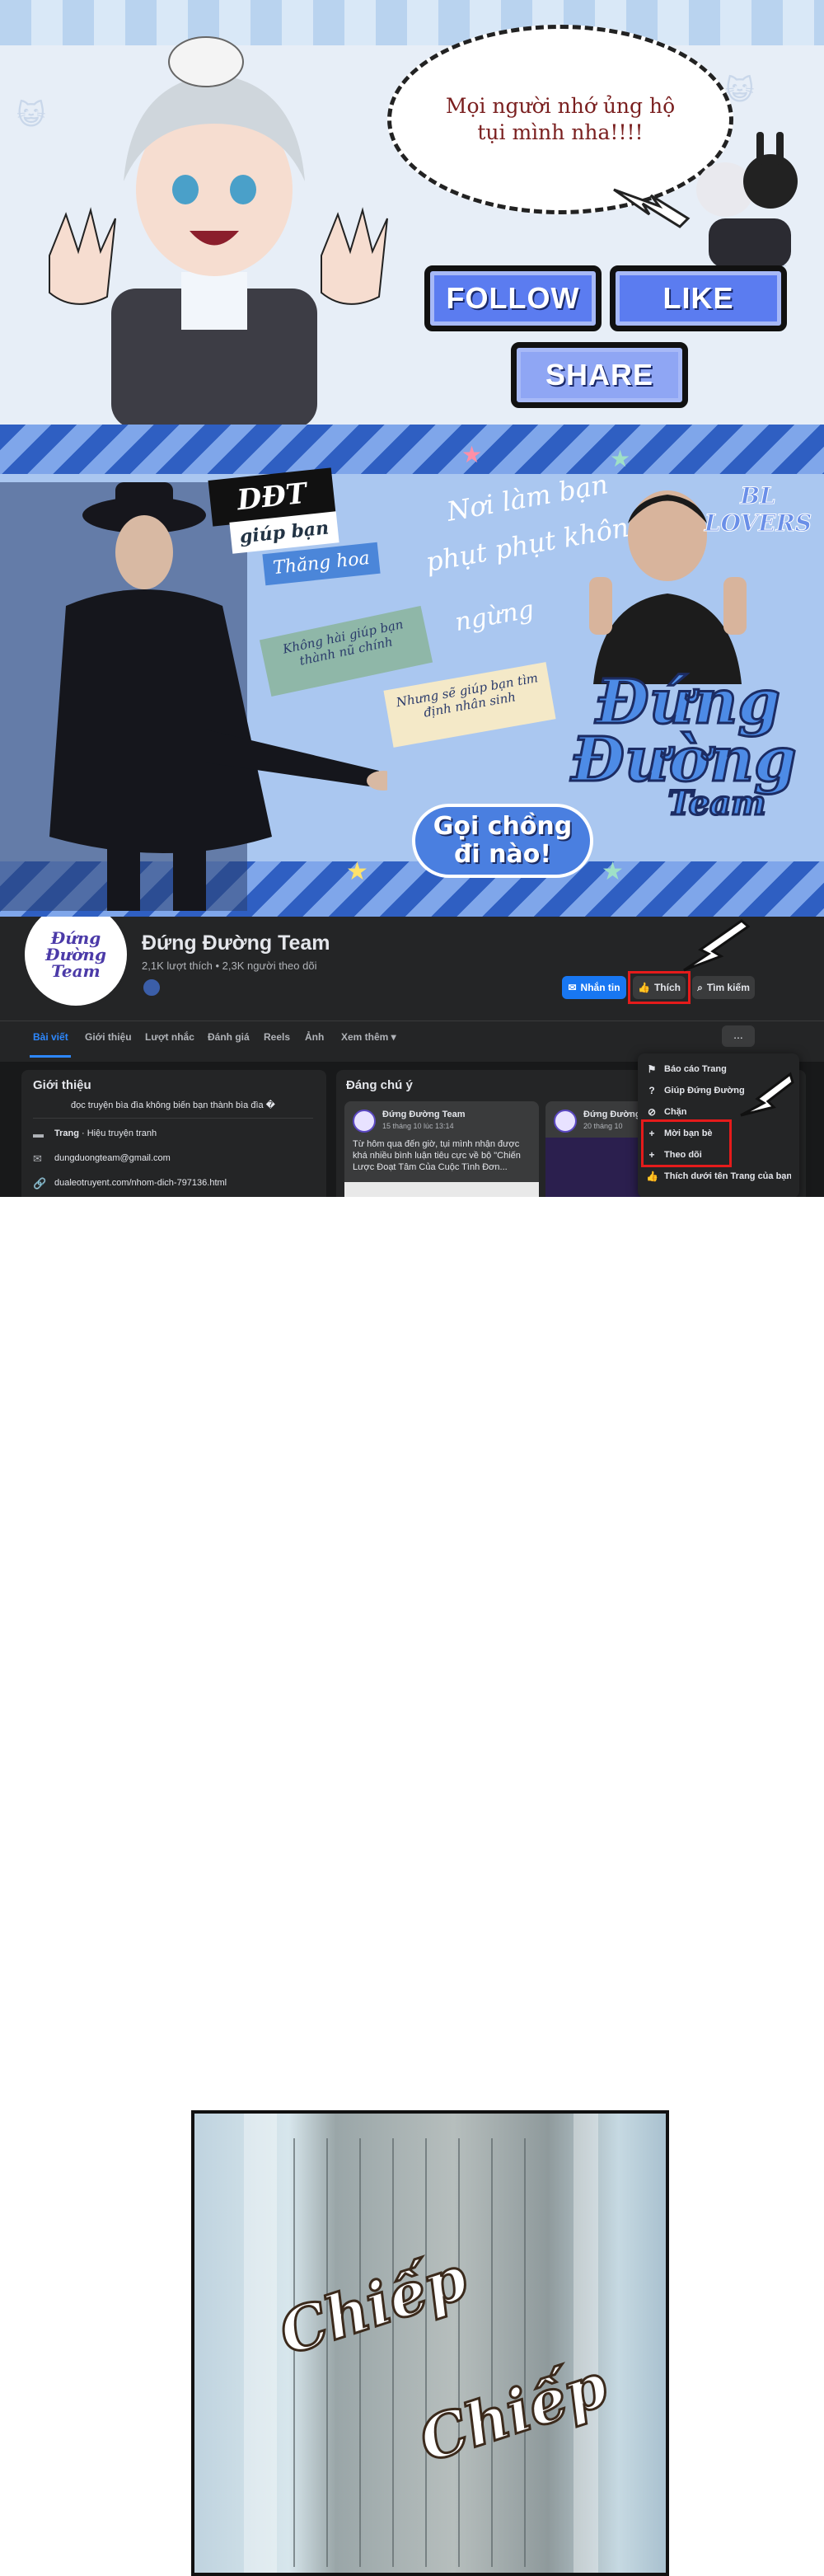 Image resolution: width=824 pixels, height=2576 pixels. What do you see at coordinates (441, 1189) in the screenshot?
I see `post-image` at bounding box center [441, 1189].